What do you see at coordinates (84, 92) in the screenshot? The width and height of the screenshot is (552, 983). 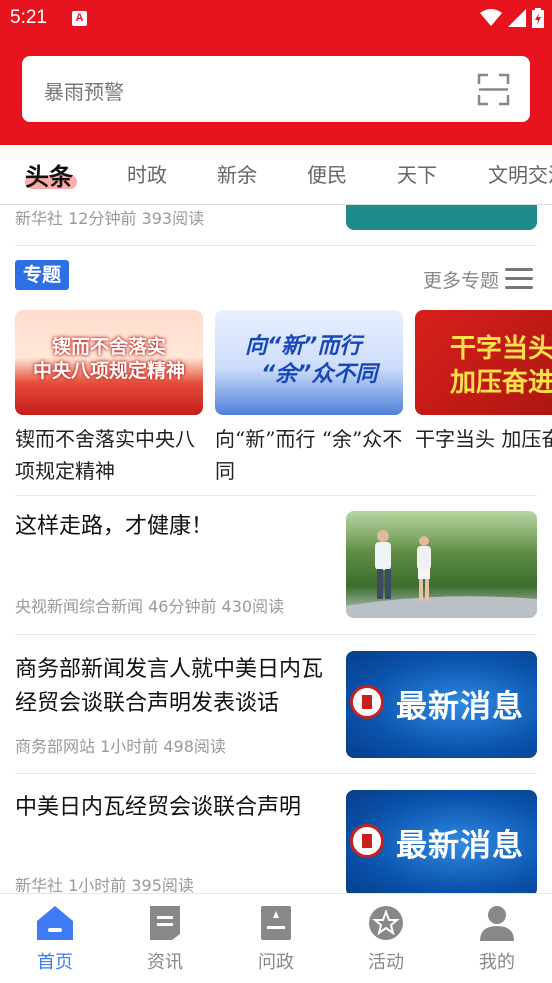 I see `search-placeholder: 暴雨预警` at bounding box center [84, 92].